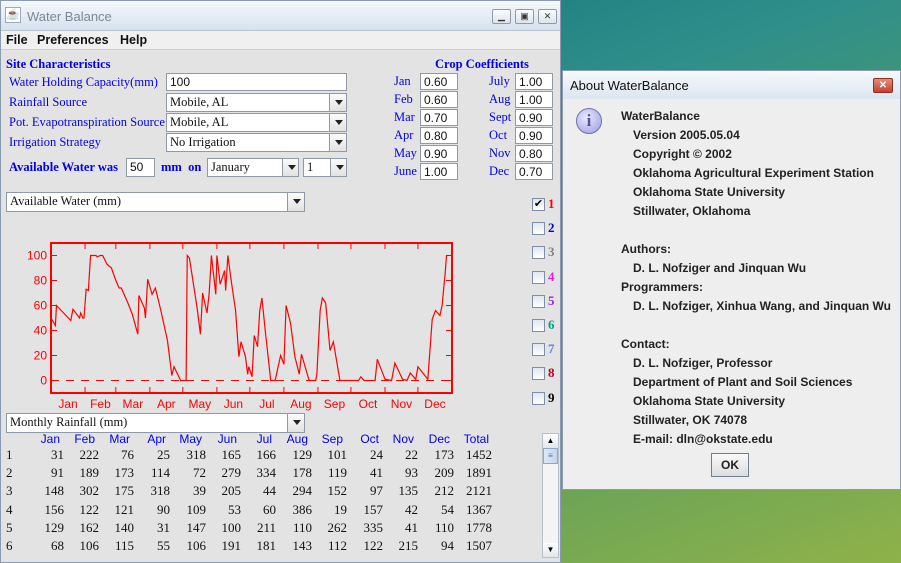 The width and height of the screenshot is (901, 563). Describe the element at coordinates (534, 135) in the screenshot. I see `crop-coefficient-input-oct: 0.90` at that location.